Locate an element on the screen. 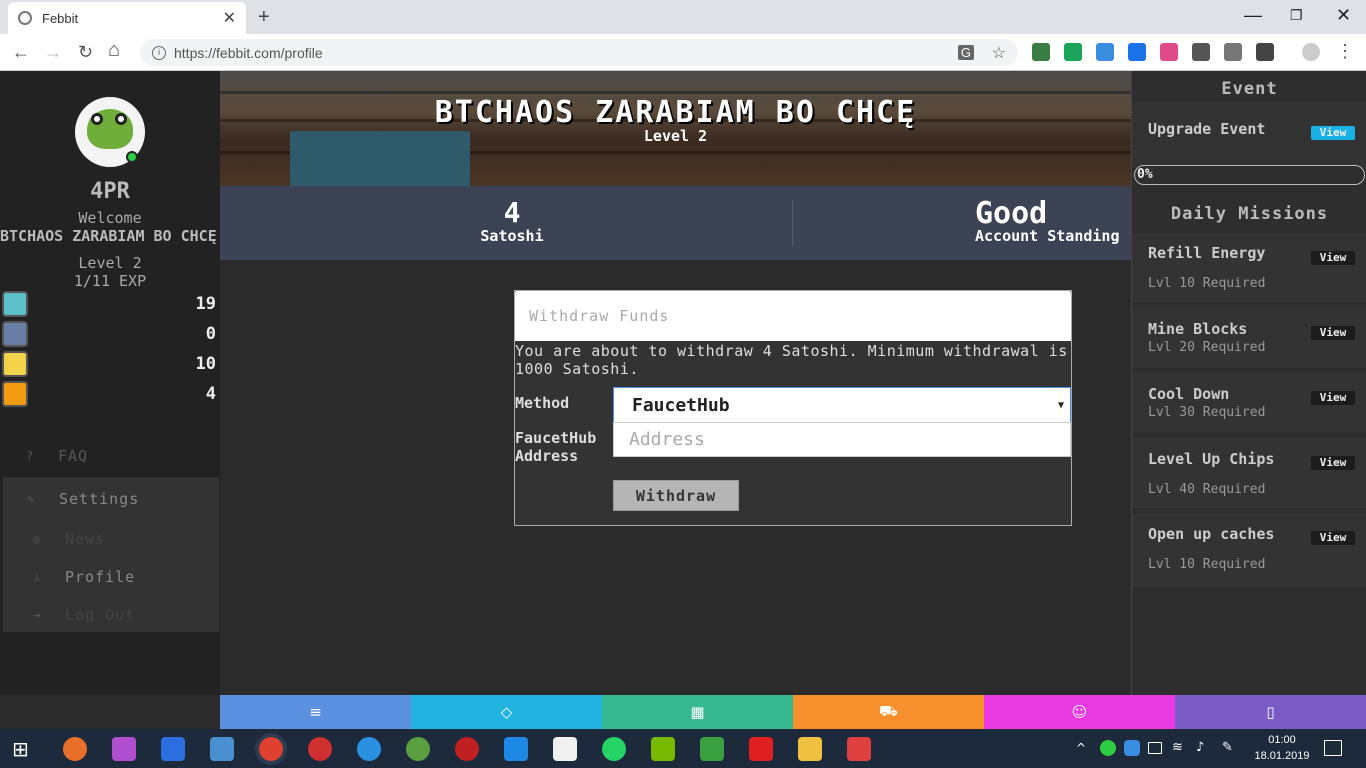 The height and width of the screenshot is (768, 1366). window-close-button: ✕ is located at coordinates (1343, 15).